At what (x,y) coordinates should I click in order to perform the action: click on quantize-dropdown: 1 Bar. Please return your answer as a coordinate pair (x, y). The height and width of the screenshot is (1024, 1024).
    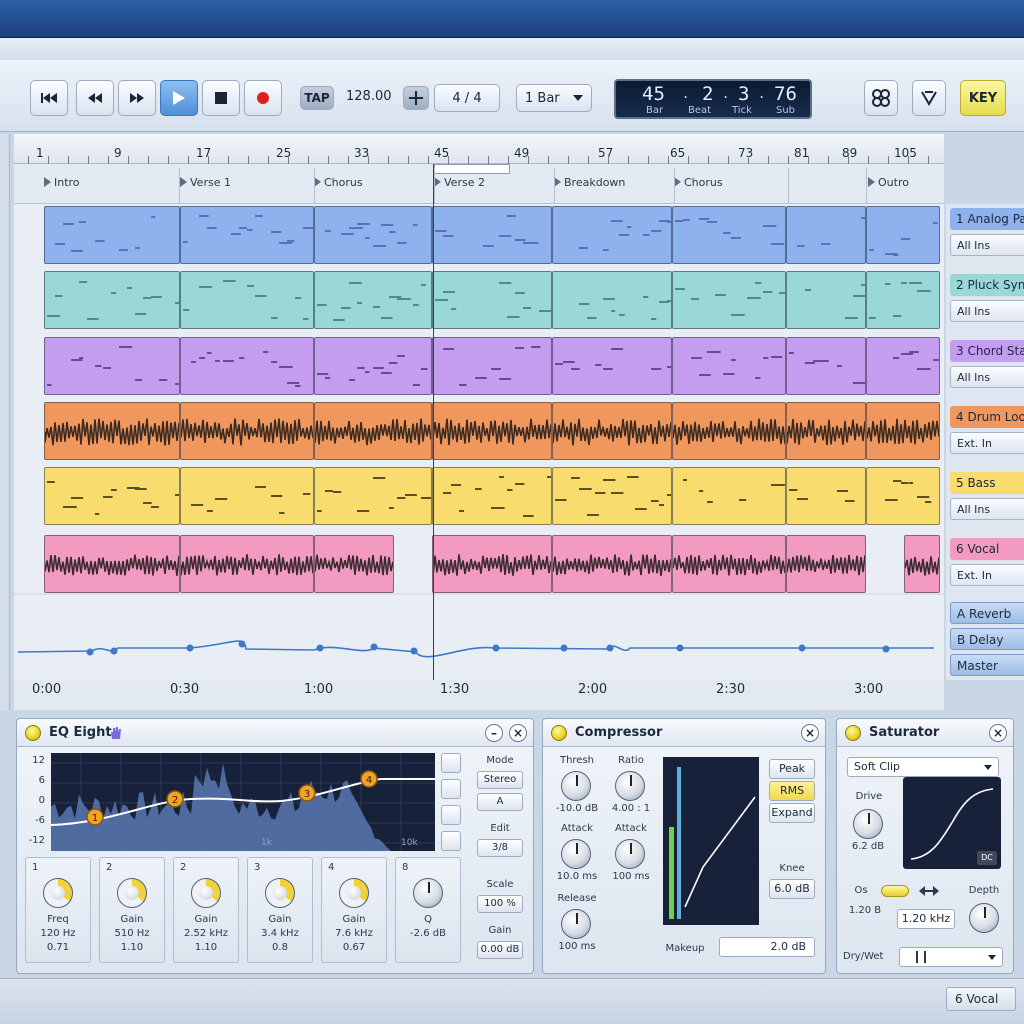
    Looking at the image, I should click on (554, 98).